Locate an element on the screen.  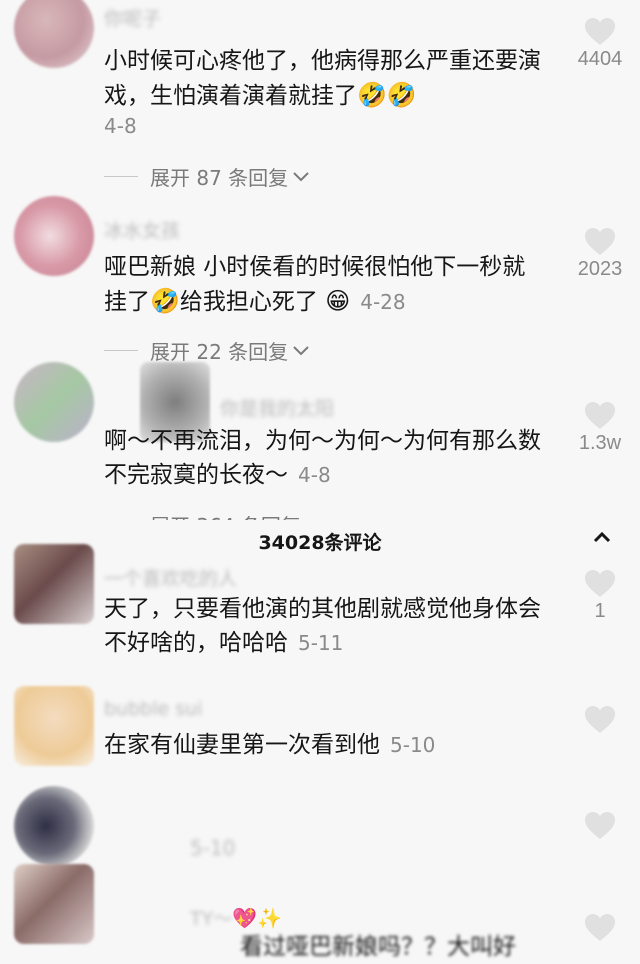
comment-text: 在家有仙妻里第一次看到他 5-10 is located at coordinates (270, 745).